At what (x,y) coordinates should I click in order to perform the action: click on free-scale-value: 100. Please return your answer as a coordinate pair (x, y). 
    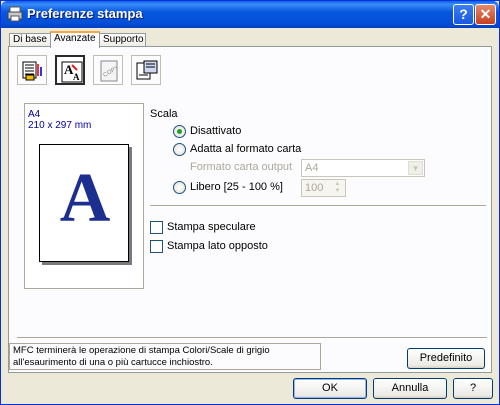
    Looking at the image, I should click on (314, 188).